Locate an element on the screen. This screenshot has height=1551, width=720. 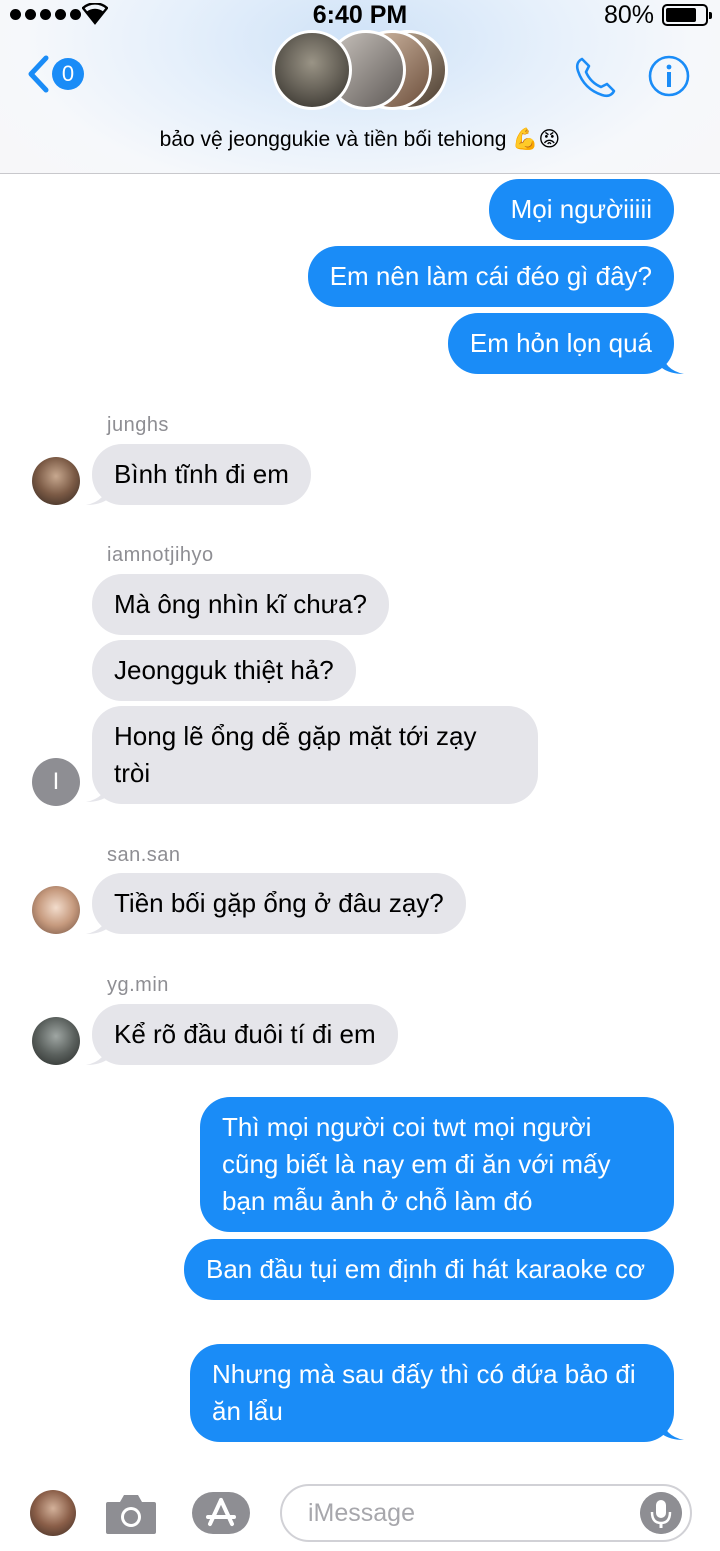
sender-name: yg.min is located at coordinates (138, 985).